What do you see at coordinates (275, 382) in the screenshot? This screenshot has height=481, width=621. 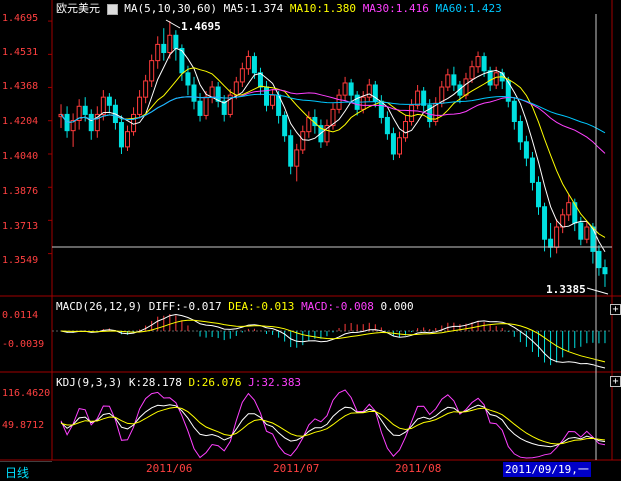 I see `kdj-j-value: J:32.383` at bounding box center [275, 382].